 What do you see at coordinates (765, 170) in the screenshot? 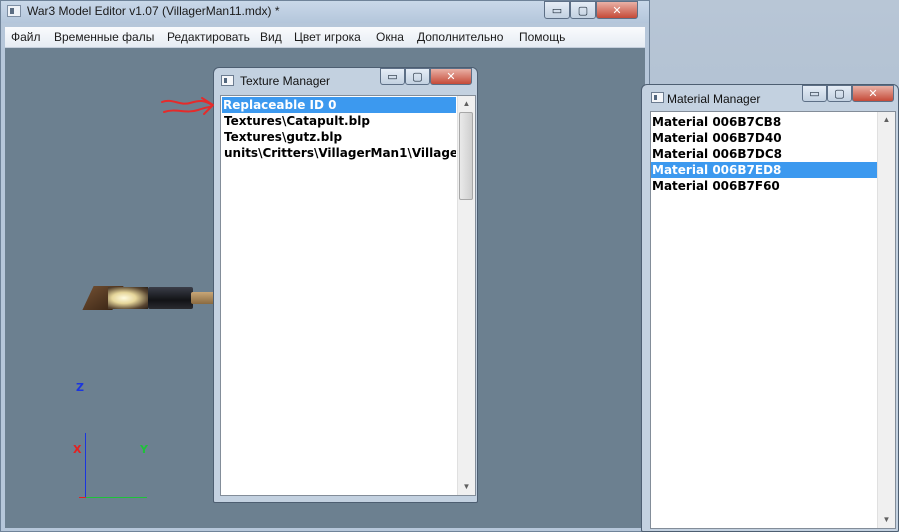
I see `list-item-selected: Material 006B7ED8` at bounding box center [765, 170].